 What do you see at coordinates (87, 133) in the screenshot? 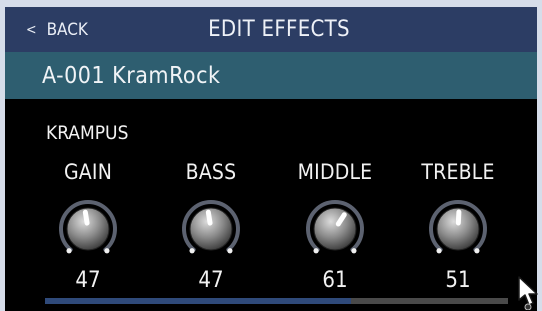
I see `effect-name: KRAMPUS` at bounding box center [87, 133].